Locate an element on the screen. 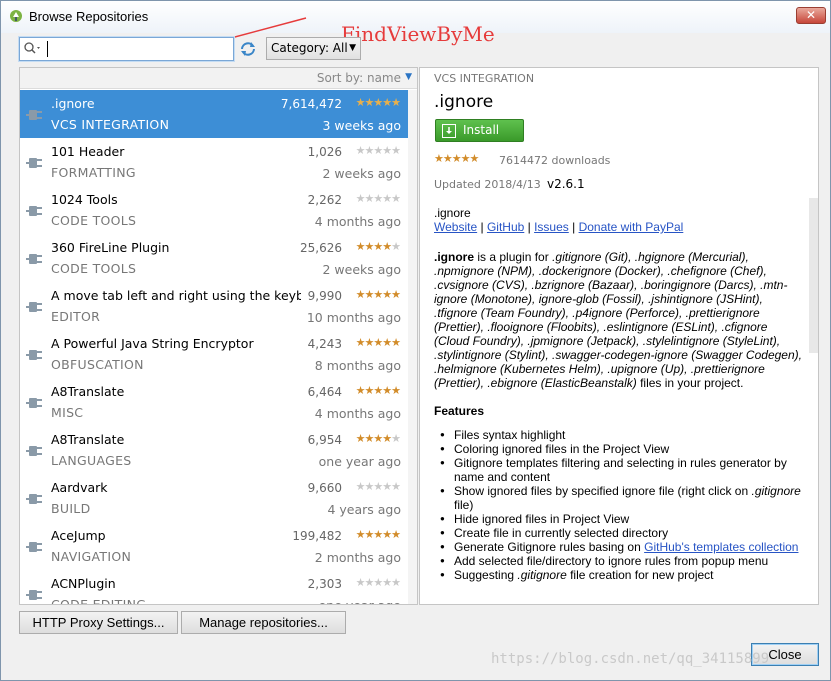  plugin-category: MISC is located at coordinates (67, 412).